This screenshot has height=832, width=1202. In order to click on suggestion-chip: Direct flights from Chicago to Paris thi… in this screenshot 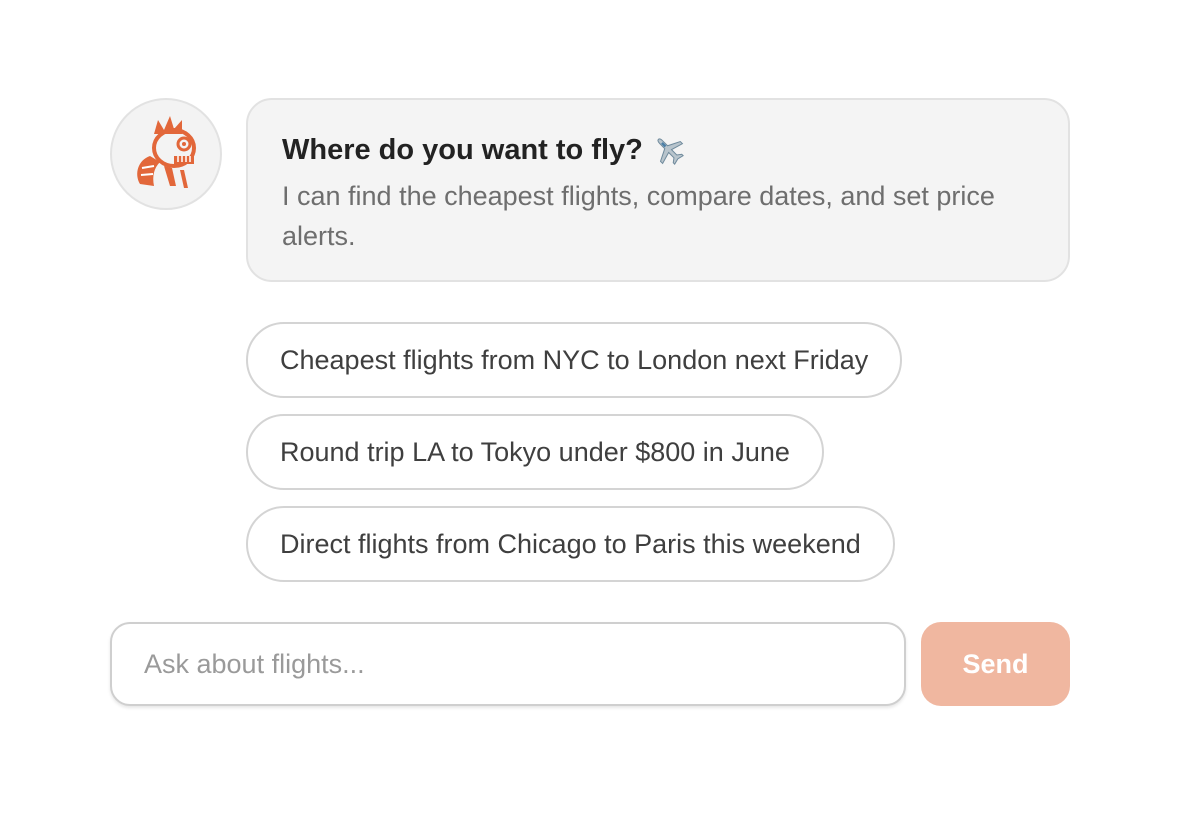, I will do `click(570, 544)`.